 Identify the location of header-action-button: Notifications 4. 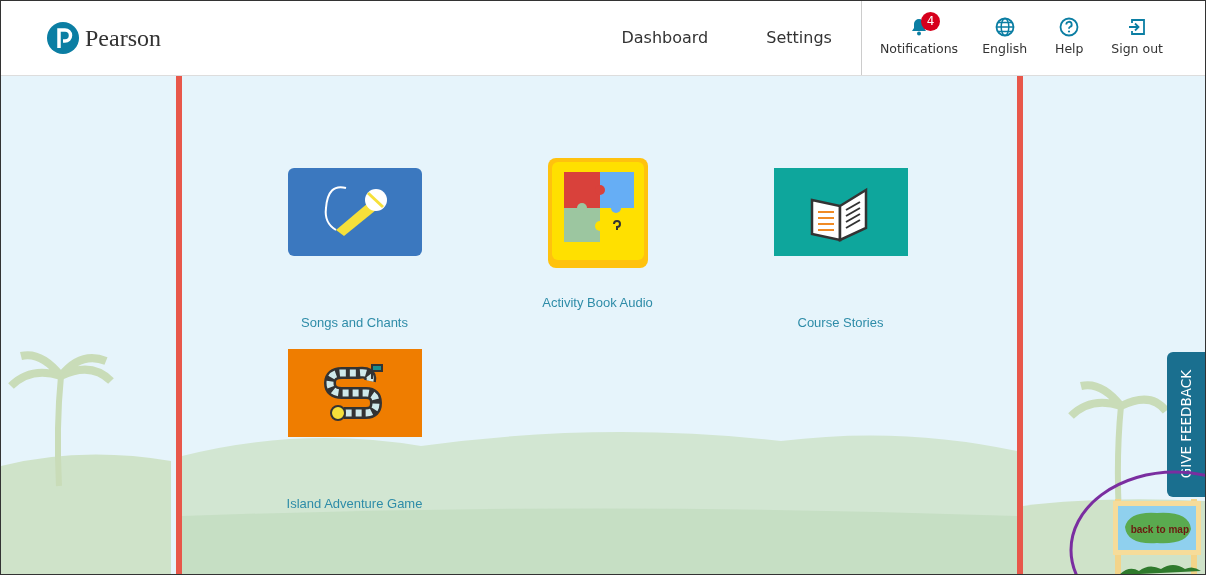
(919, 38).